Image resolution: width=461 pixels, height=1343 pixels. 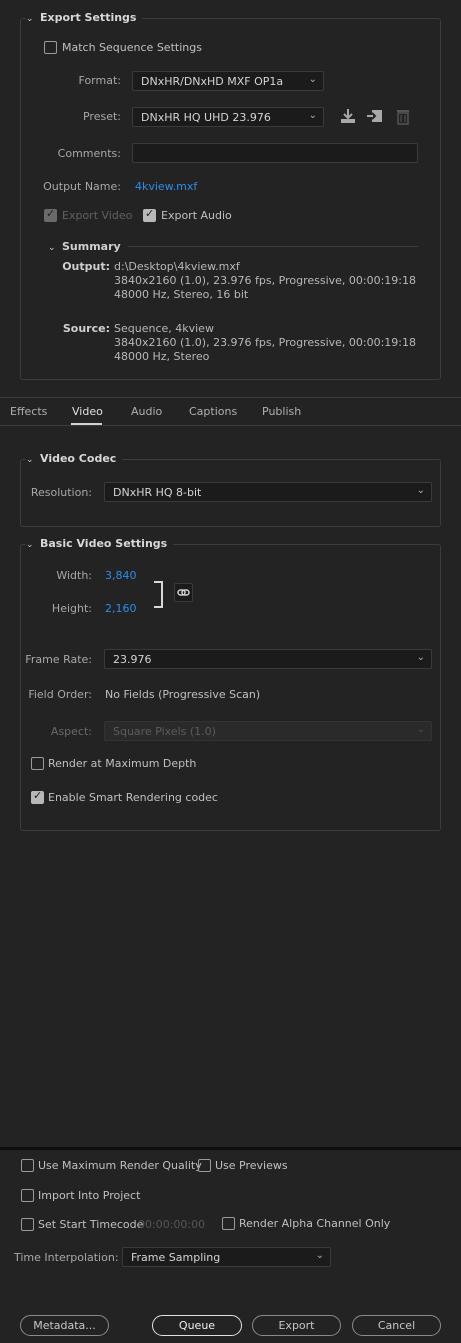 What do you see at coordinates (315, 1223) in the screenshot?
I see `alpha-only-label: Render Alpha Channel Only` at bounding box center [315, 1223].